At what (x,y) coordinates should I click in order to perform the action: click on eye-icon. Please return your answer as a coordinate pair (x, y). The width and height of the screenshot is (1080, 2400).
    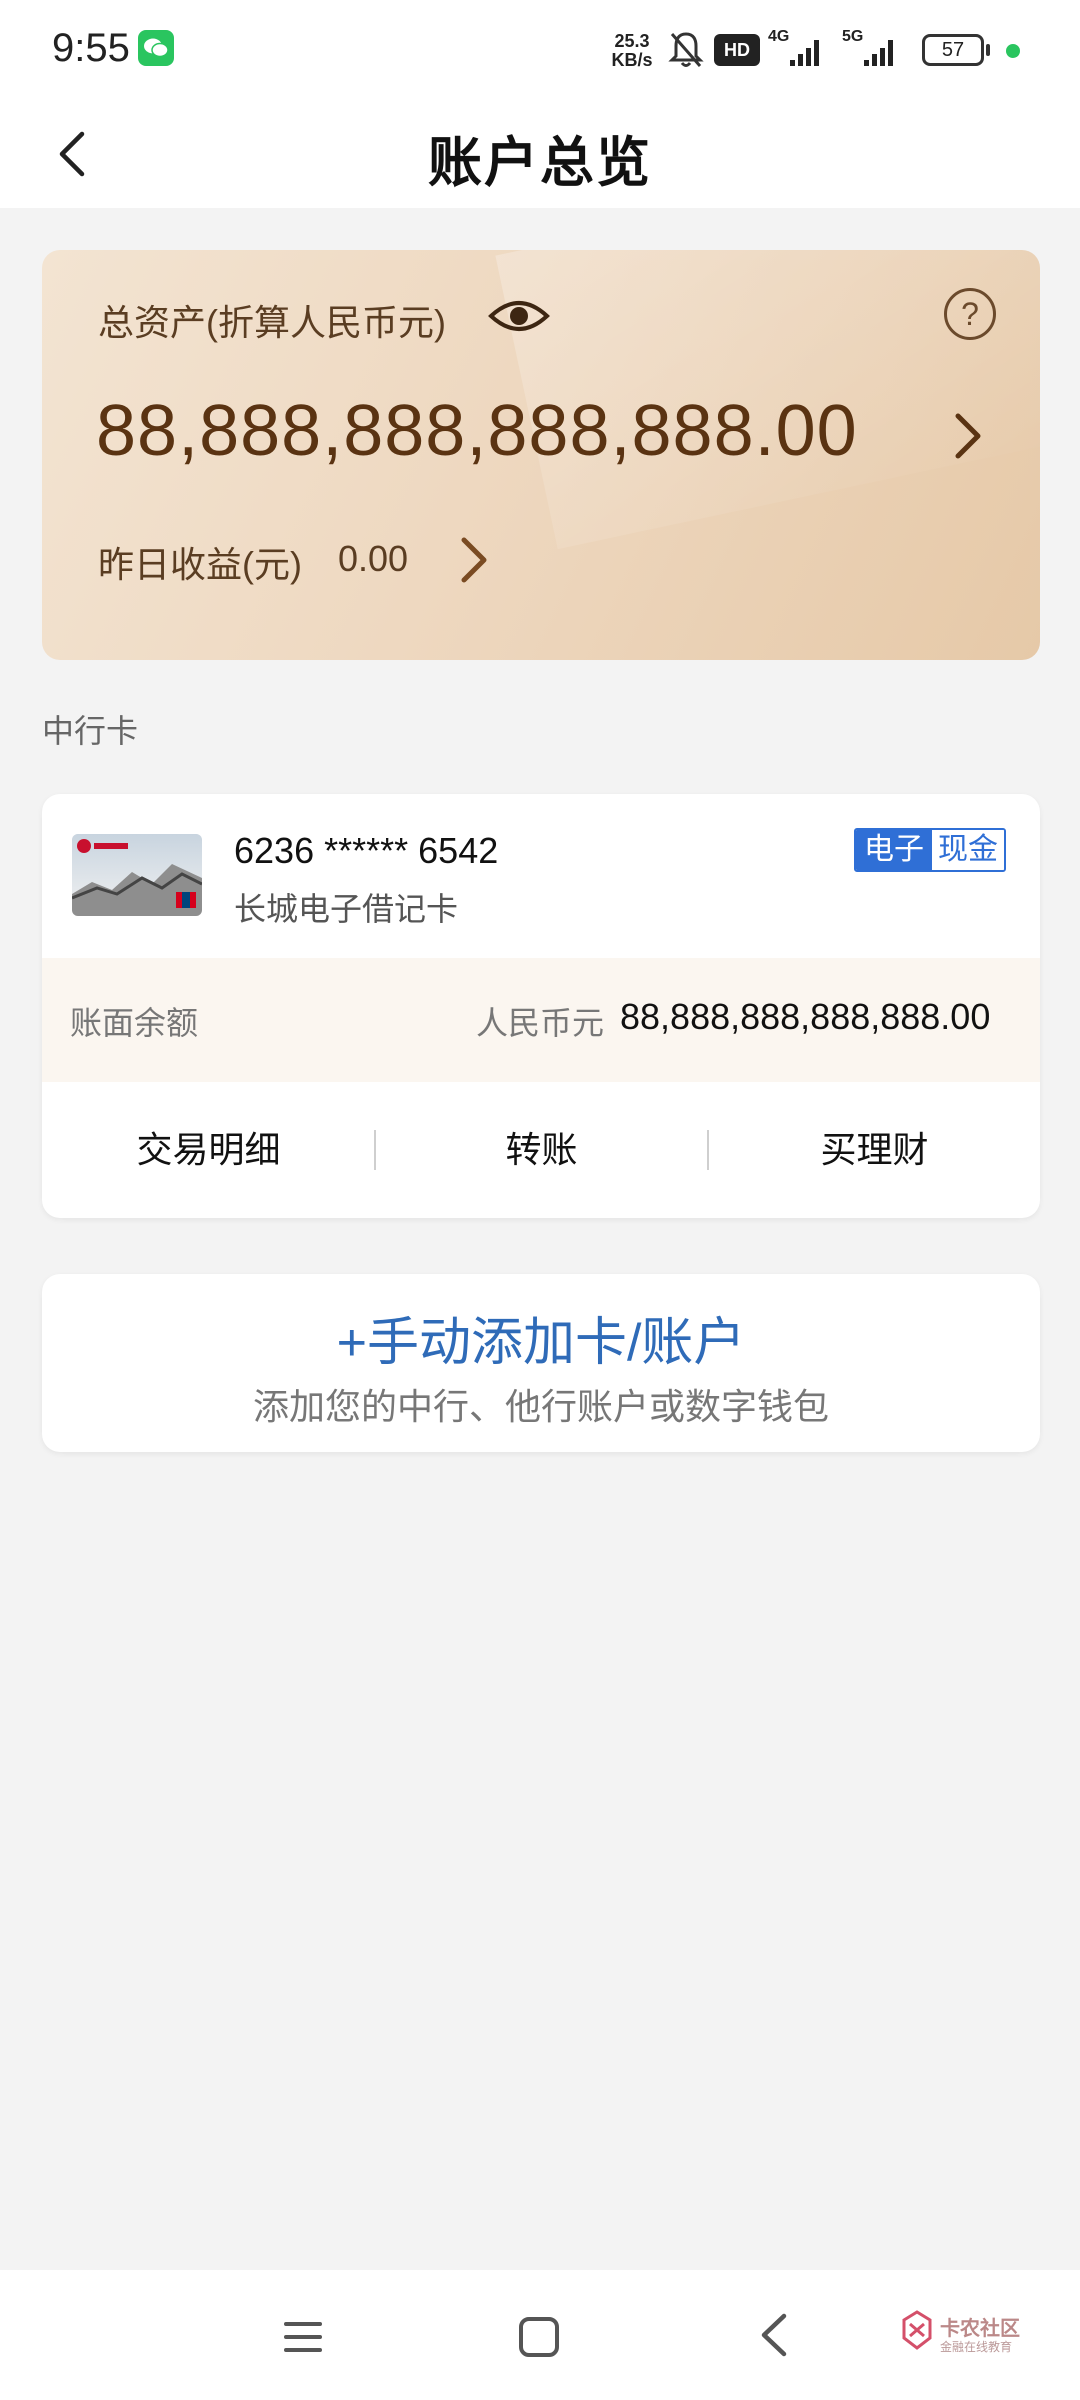
    Looking at the image, I should click on (519, 318).